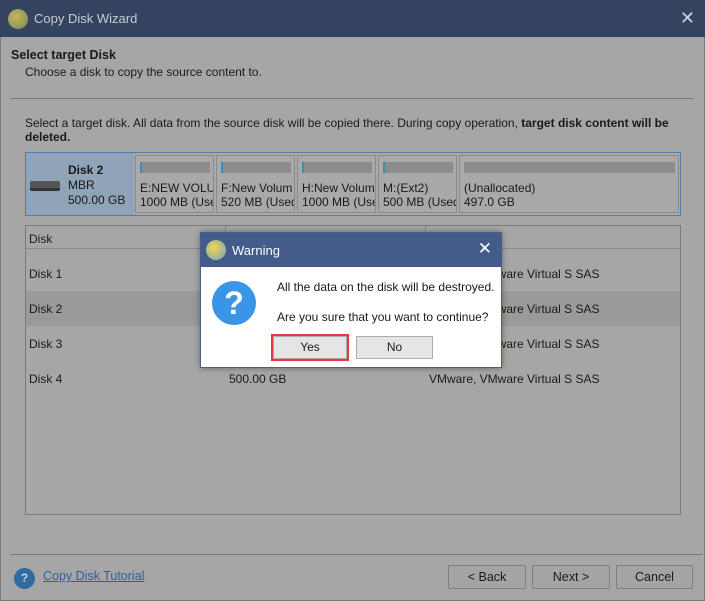 This screenshot has width=705, height=601. I want to click on partition-label: F:New Volum, so click(257, 188).